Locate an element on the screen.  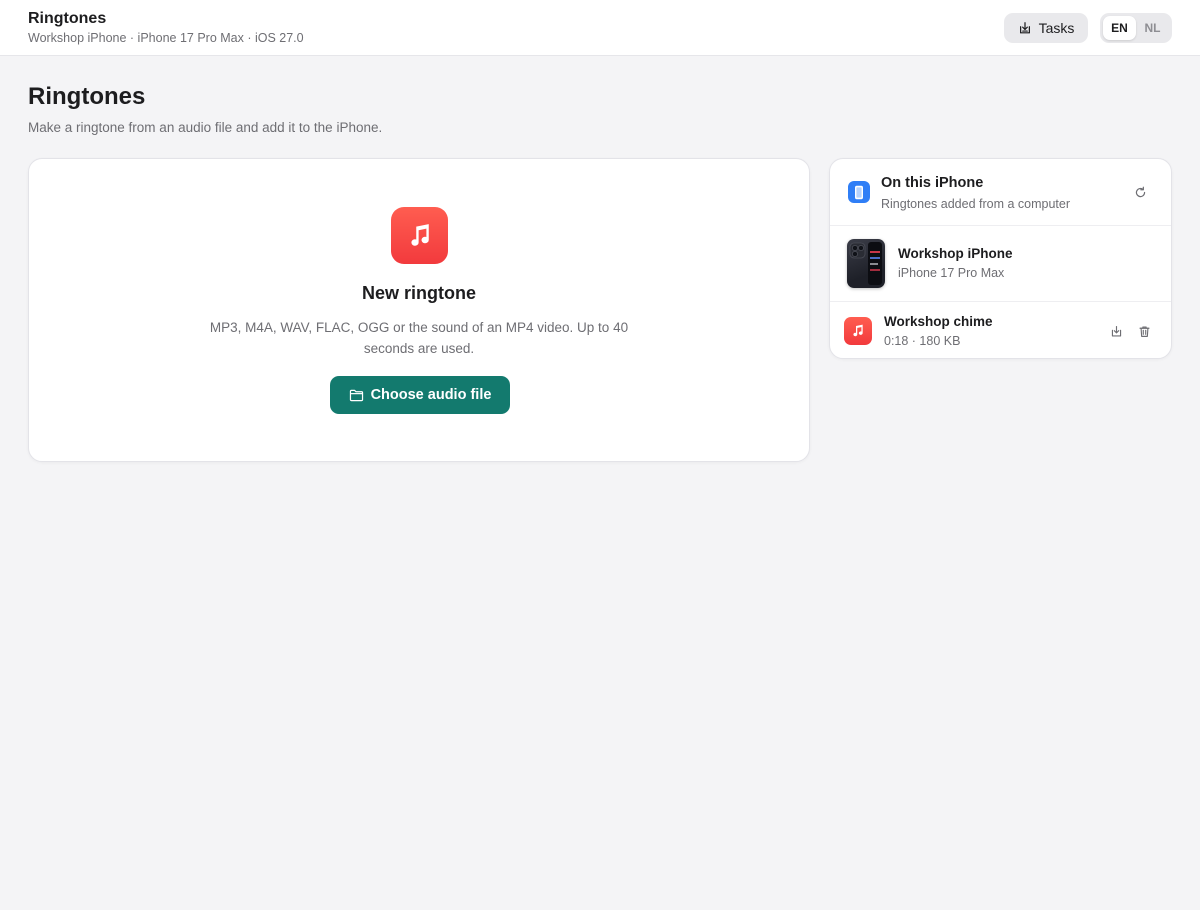
page-title: Ringtones is located at coordinates (87, 96).